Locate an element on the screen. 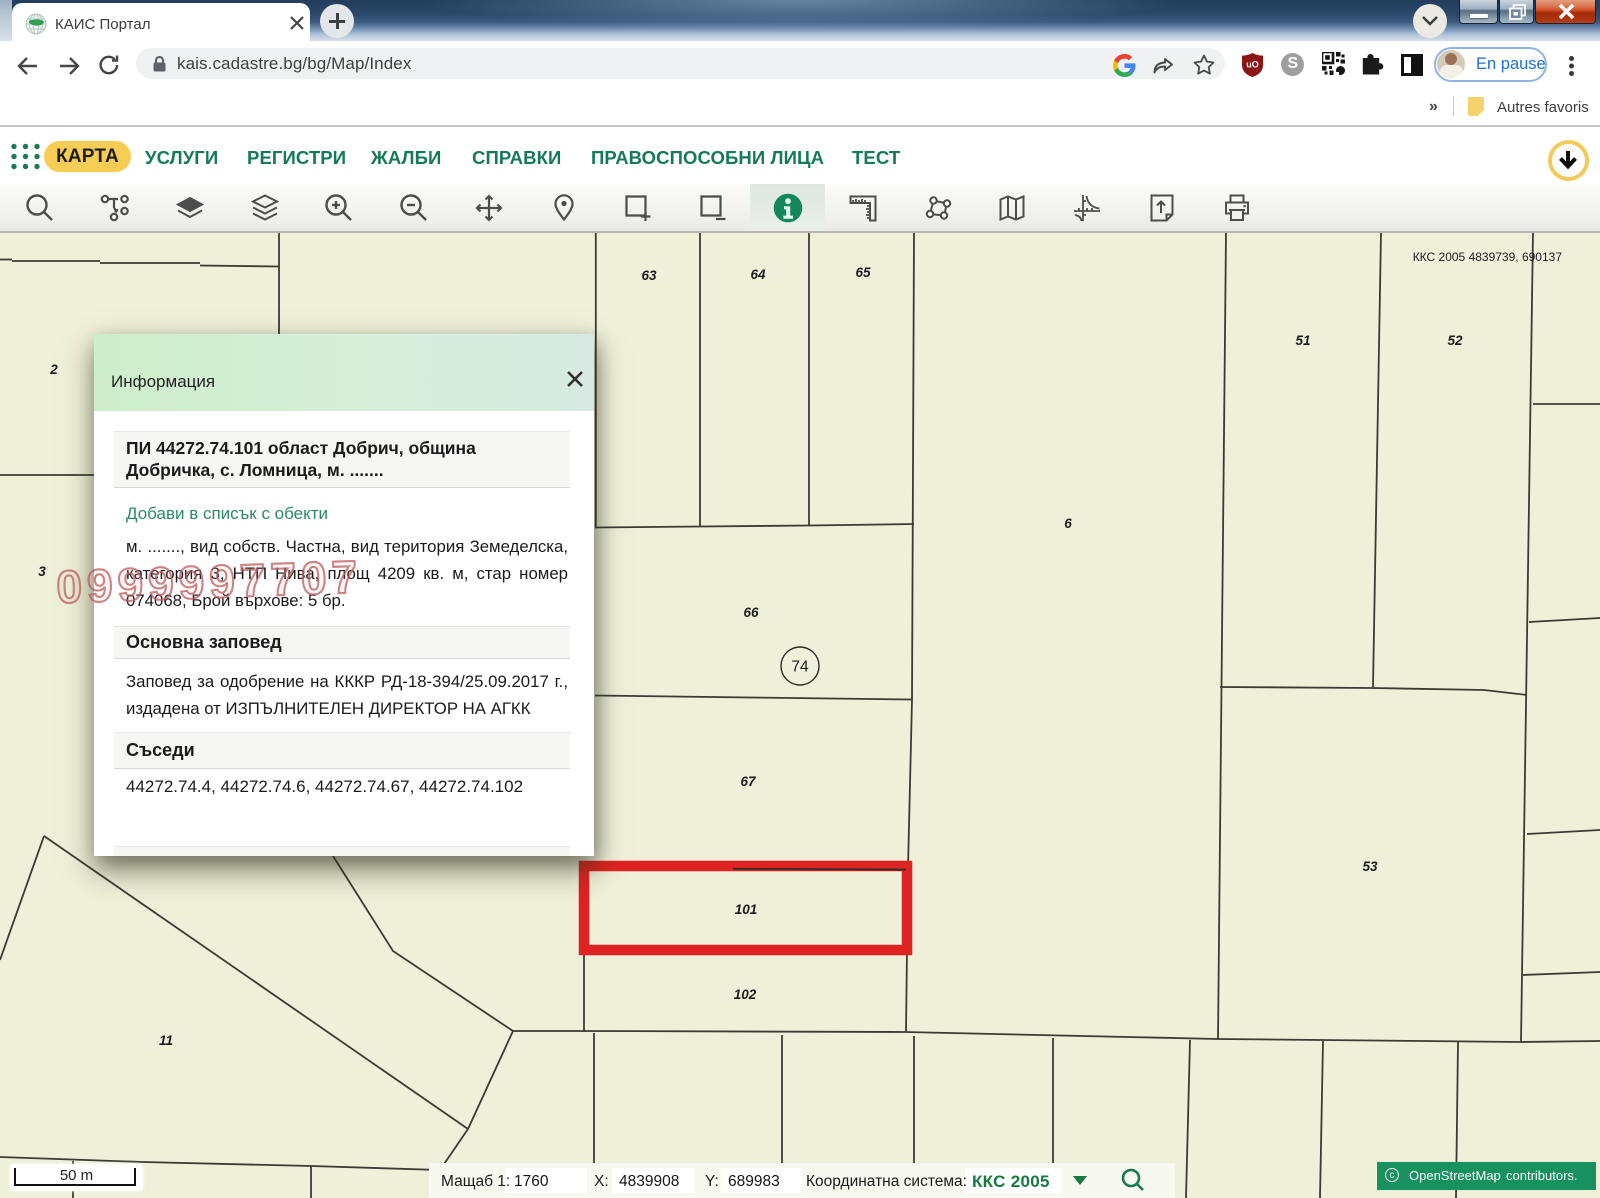 The width and height of the screenshot is (1600, 1198). svg-text: 102 is located at coordinates (745, 994).